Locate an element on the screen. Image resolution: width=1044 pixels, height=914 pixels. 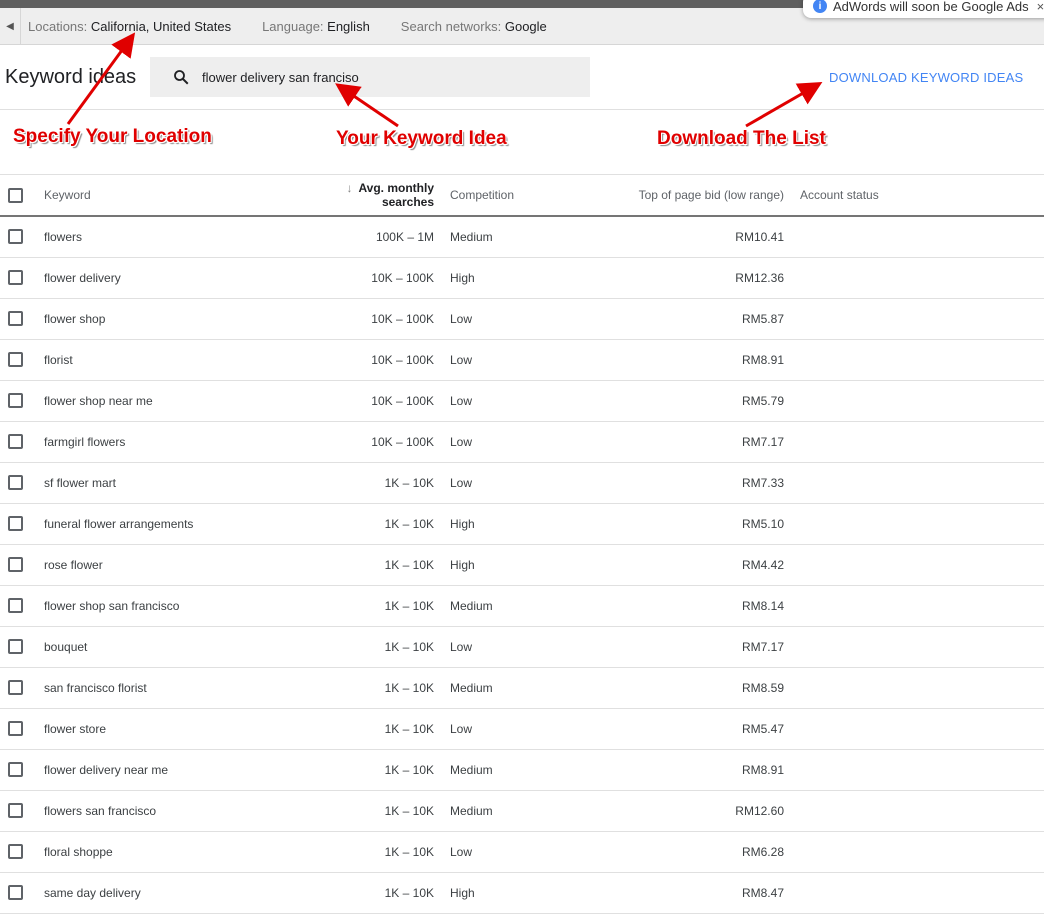
annotation-arrows is located at coordinates (444, 80).